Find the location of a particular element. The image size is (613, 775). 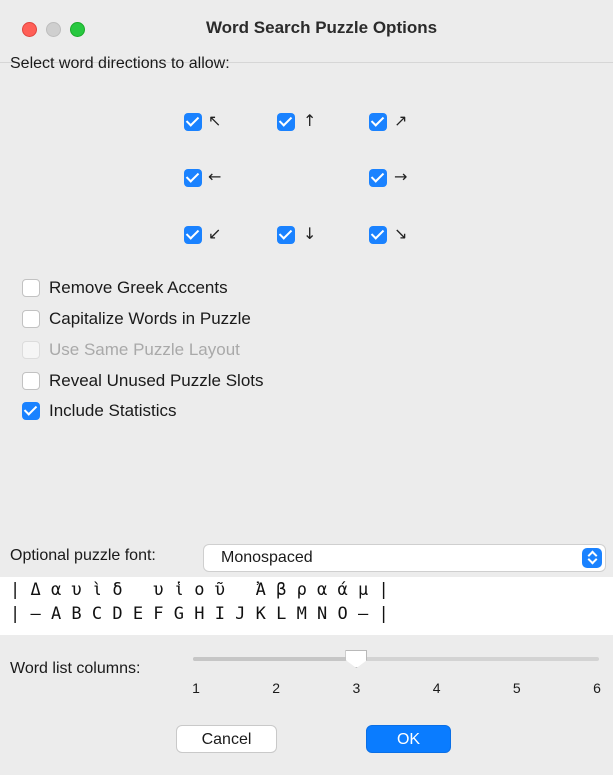

columns-tick-label: 3 is located at coordinates (356, 688).